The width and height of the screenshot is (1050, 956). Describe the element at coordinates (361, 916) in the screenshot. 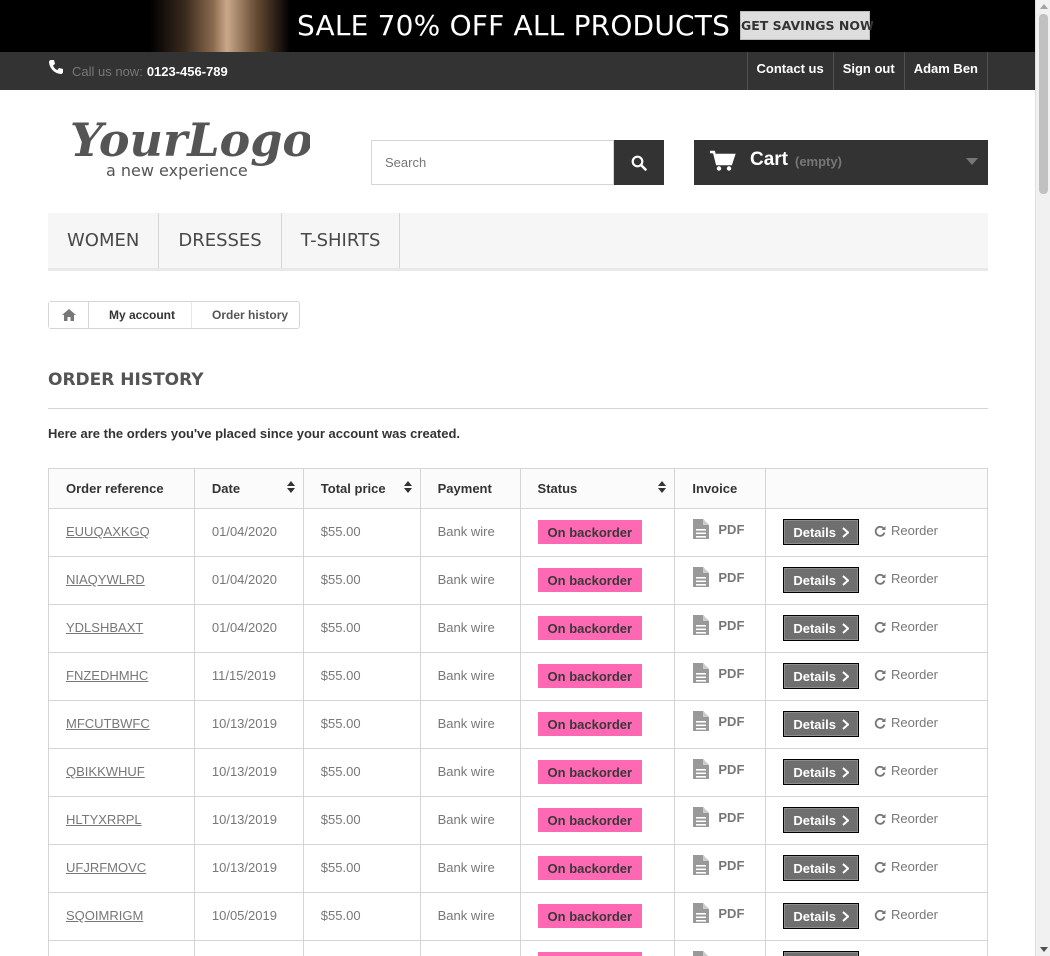

I see `order-total: $55.00` at that location.